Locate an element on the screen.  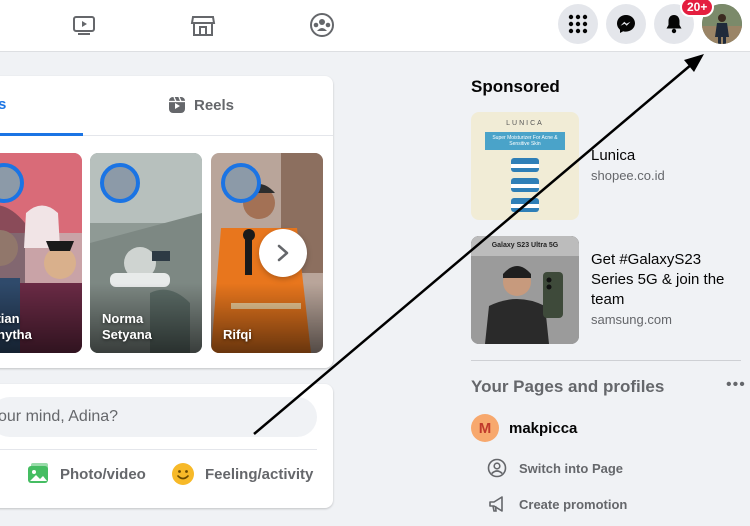
story-card: Norma Setyana is located at coordinates (146, 253).